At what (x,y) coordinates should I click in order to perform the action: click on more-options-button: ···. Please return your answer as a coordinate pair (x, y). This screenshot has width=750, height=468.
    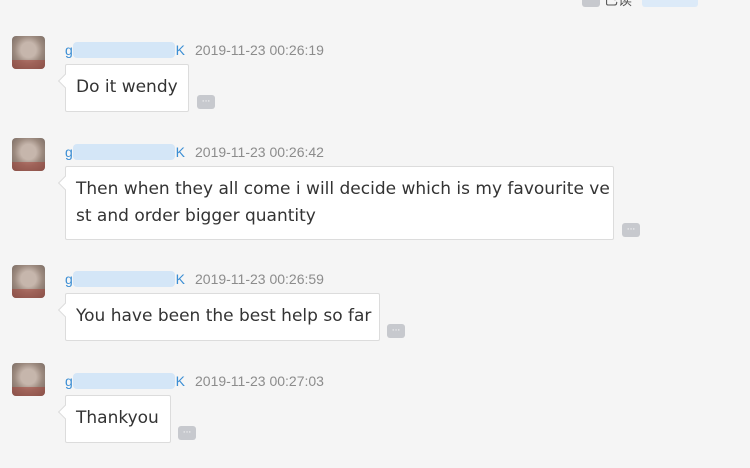
    Looking at the image, I should click on (591, 3).